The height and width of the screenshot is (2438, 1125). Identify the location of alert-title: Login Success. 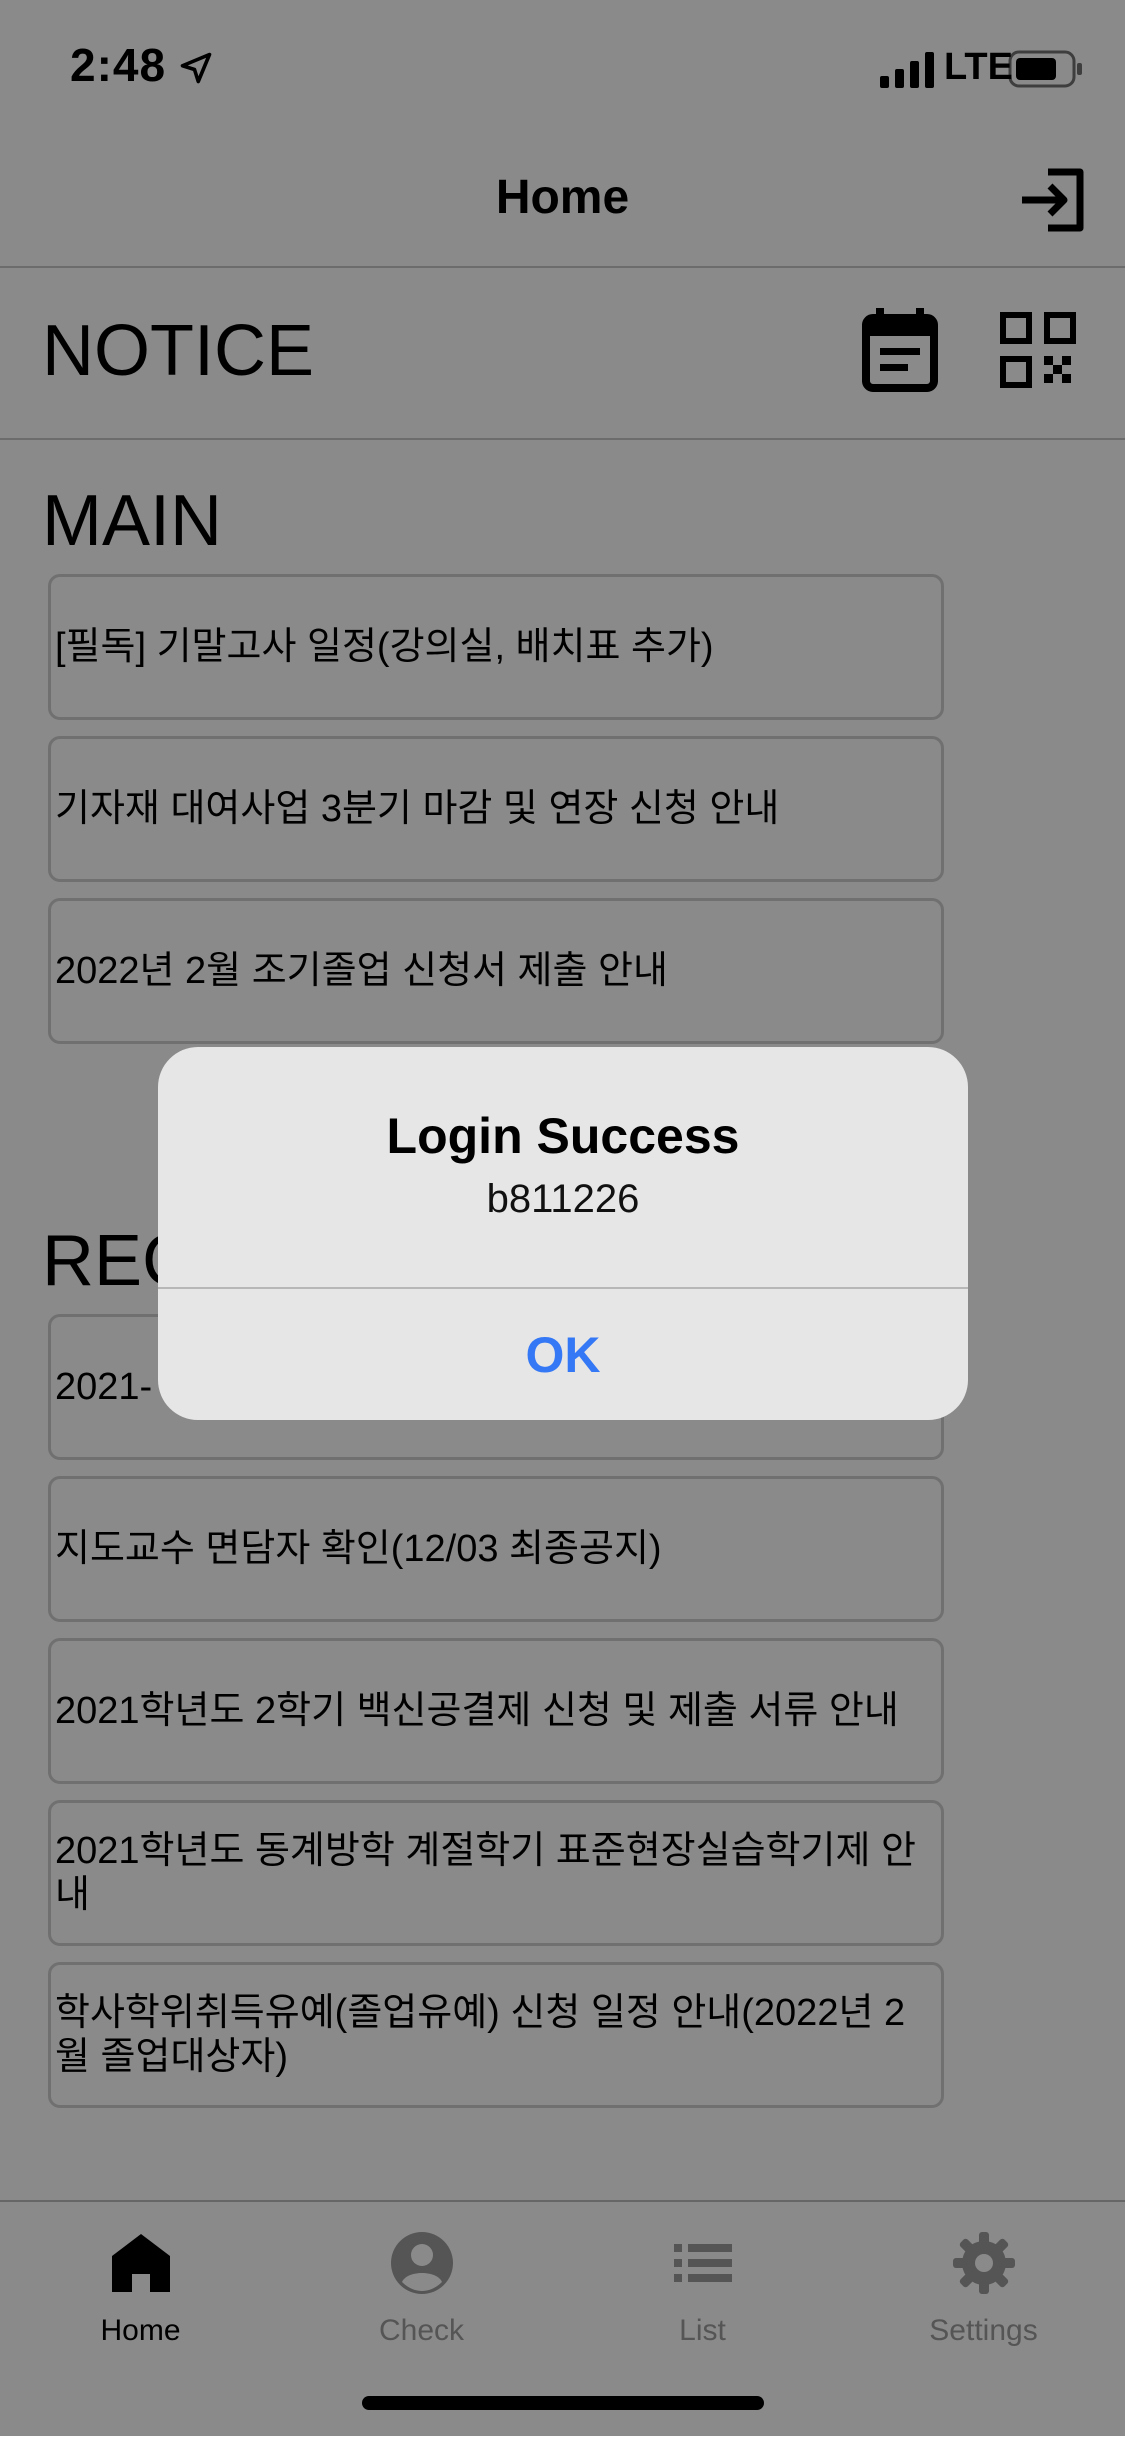
(563, 1136).